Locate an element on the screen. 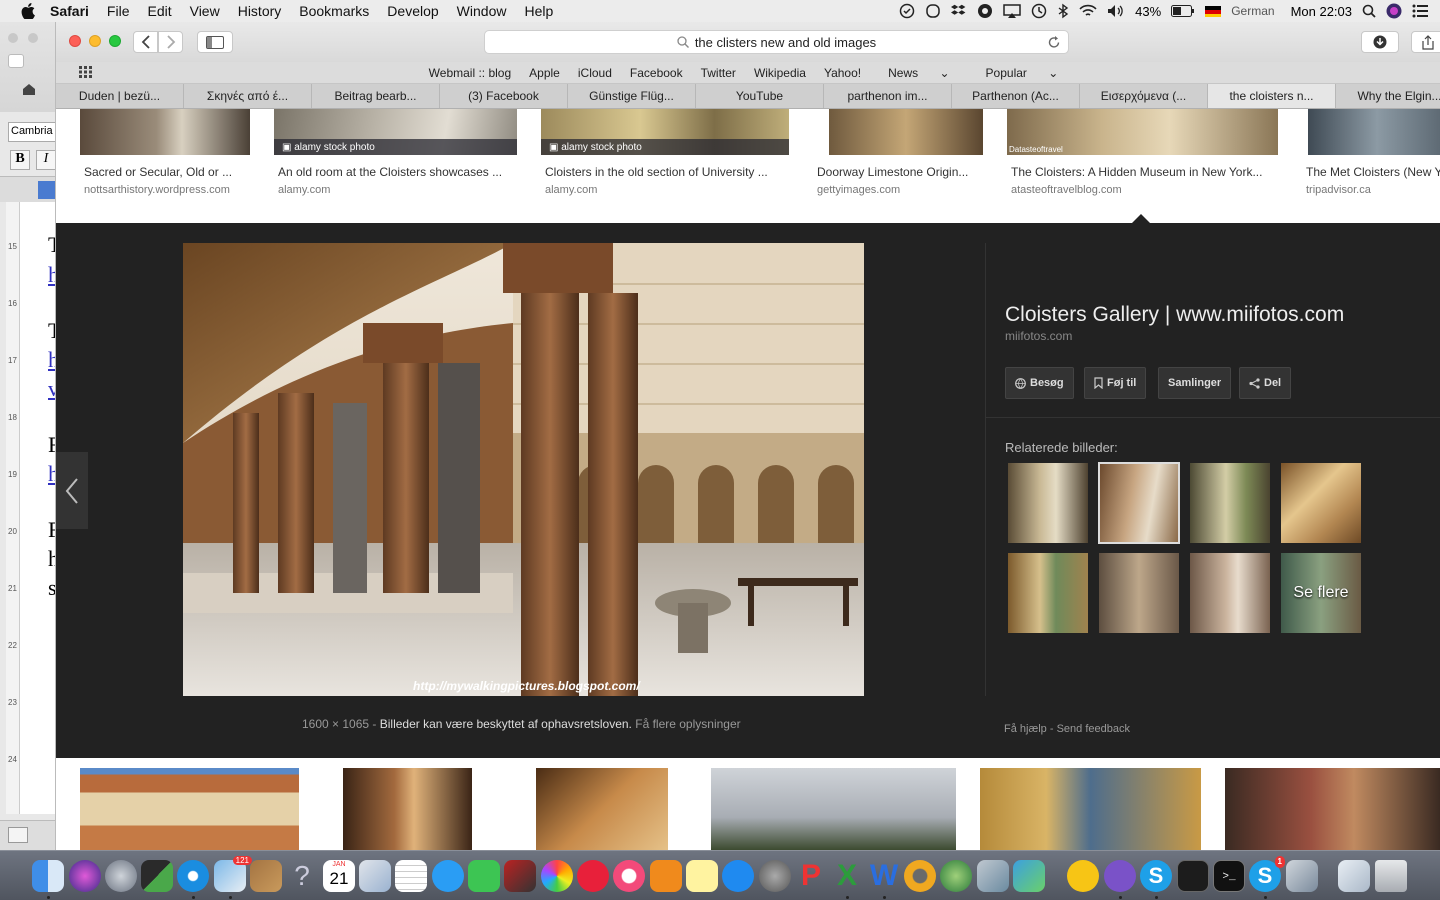  back-button is located at coordinates (145, 42).